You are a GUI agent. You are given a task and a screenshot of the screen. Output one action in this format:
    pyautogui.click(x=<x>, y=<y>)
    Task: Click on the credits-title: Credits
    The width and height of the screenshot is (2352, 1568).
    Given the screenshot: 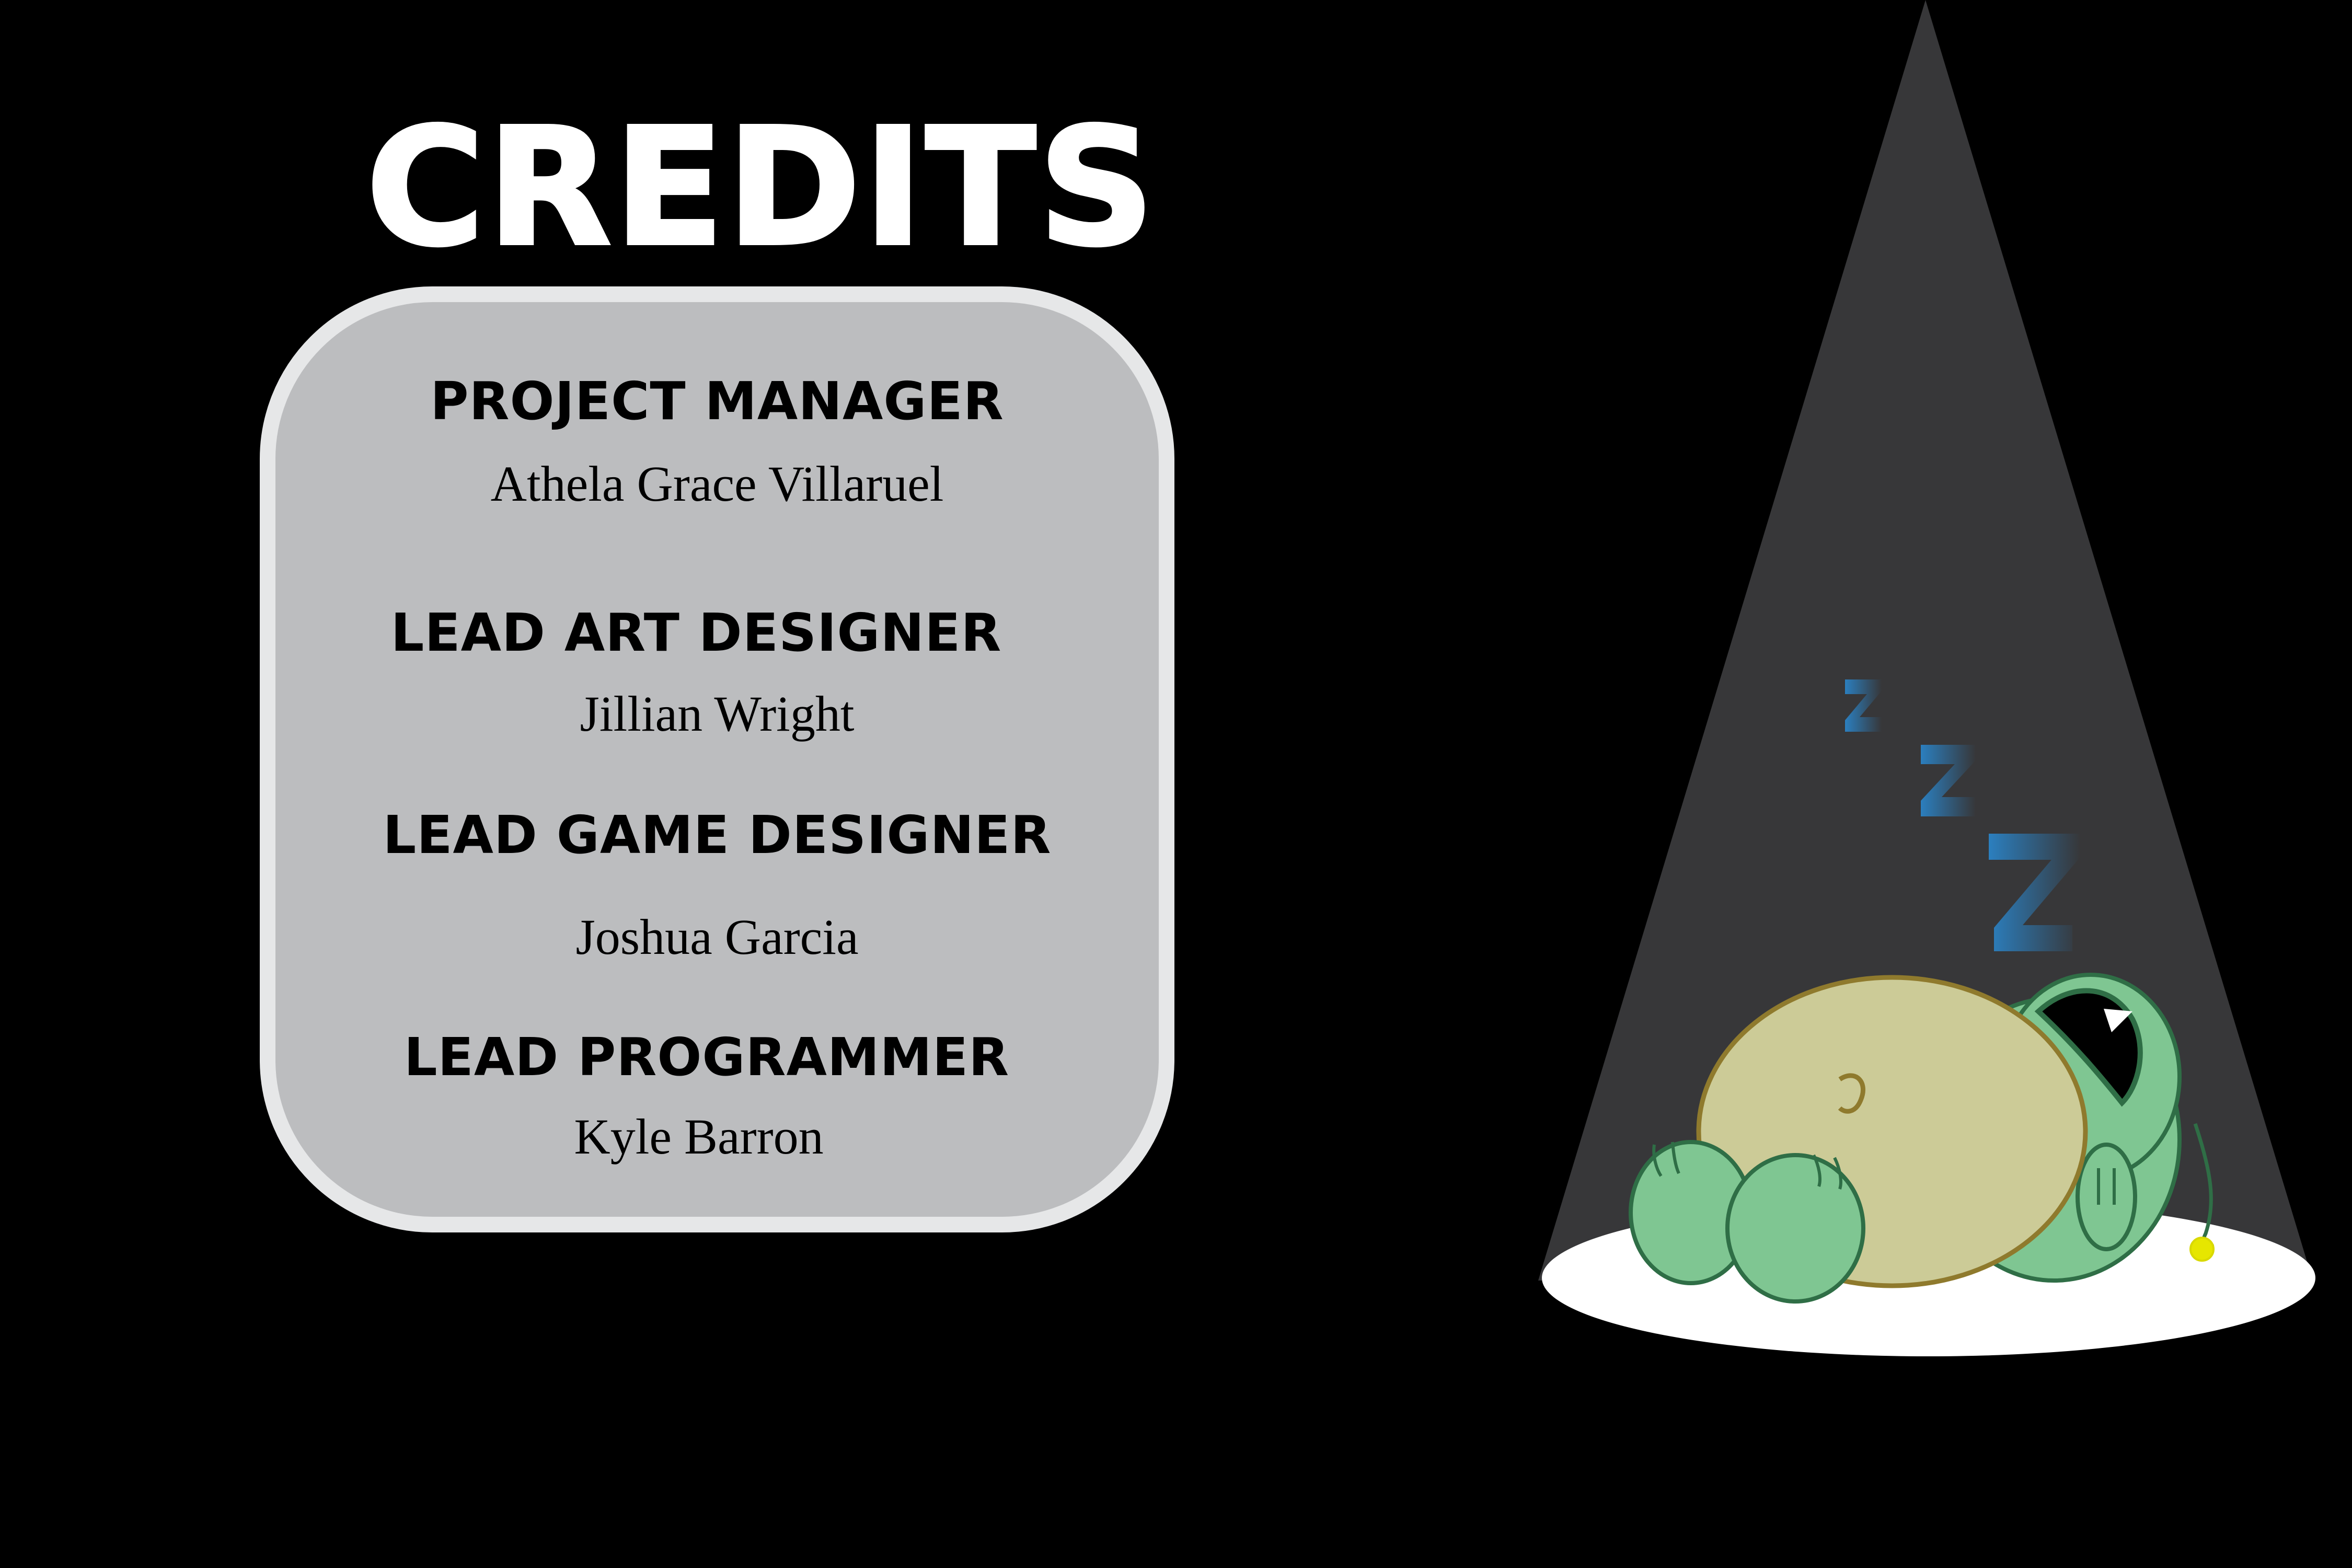 What is the action you would take?
    pyautogui.click(x=760, y=188)
    